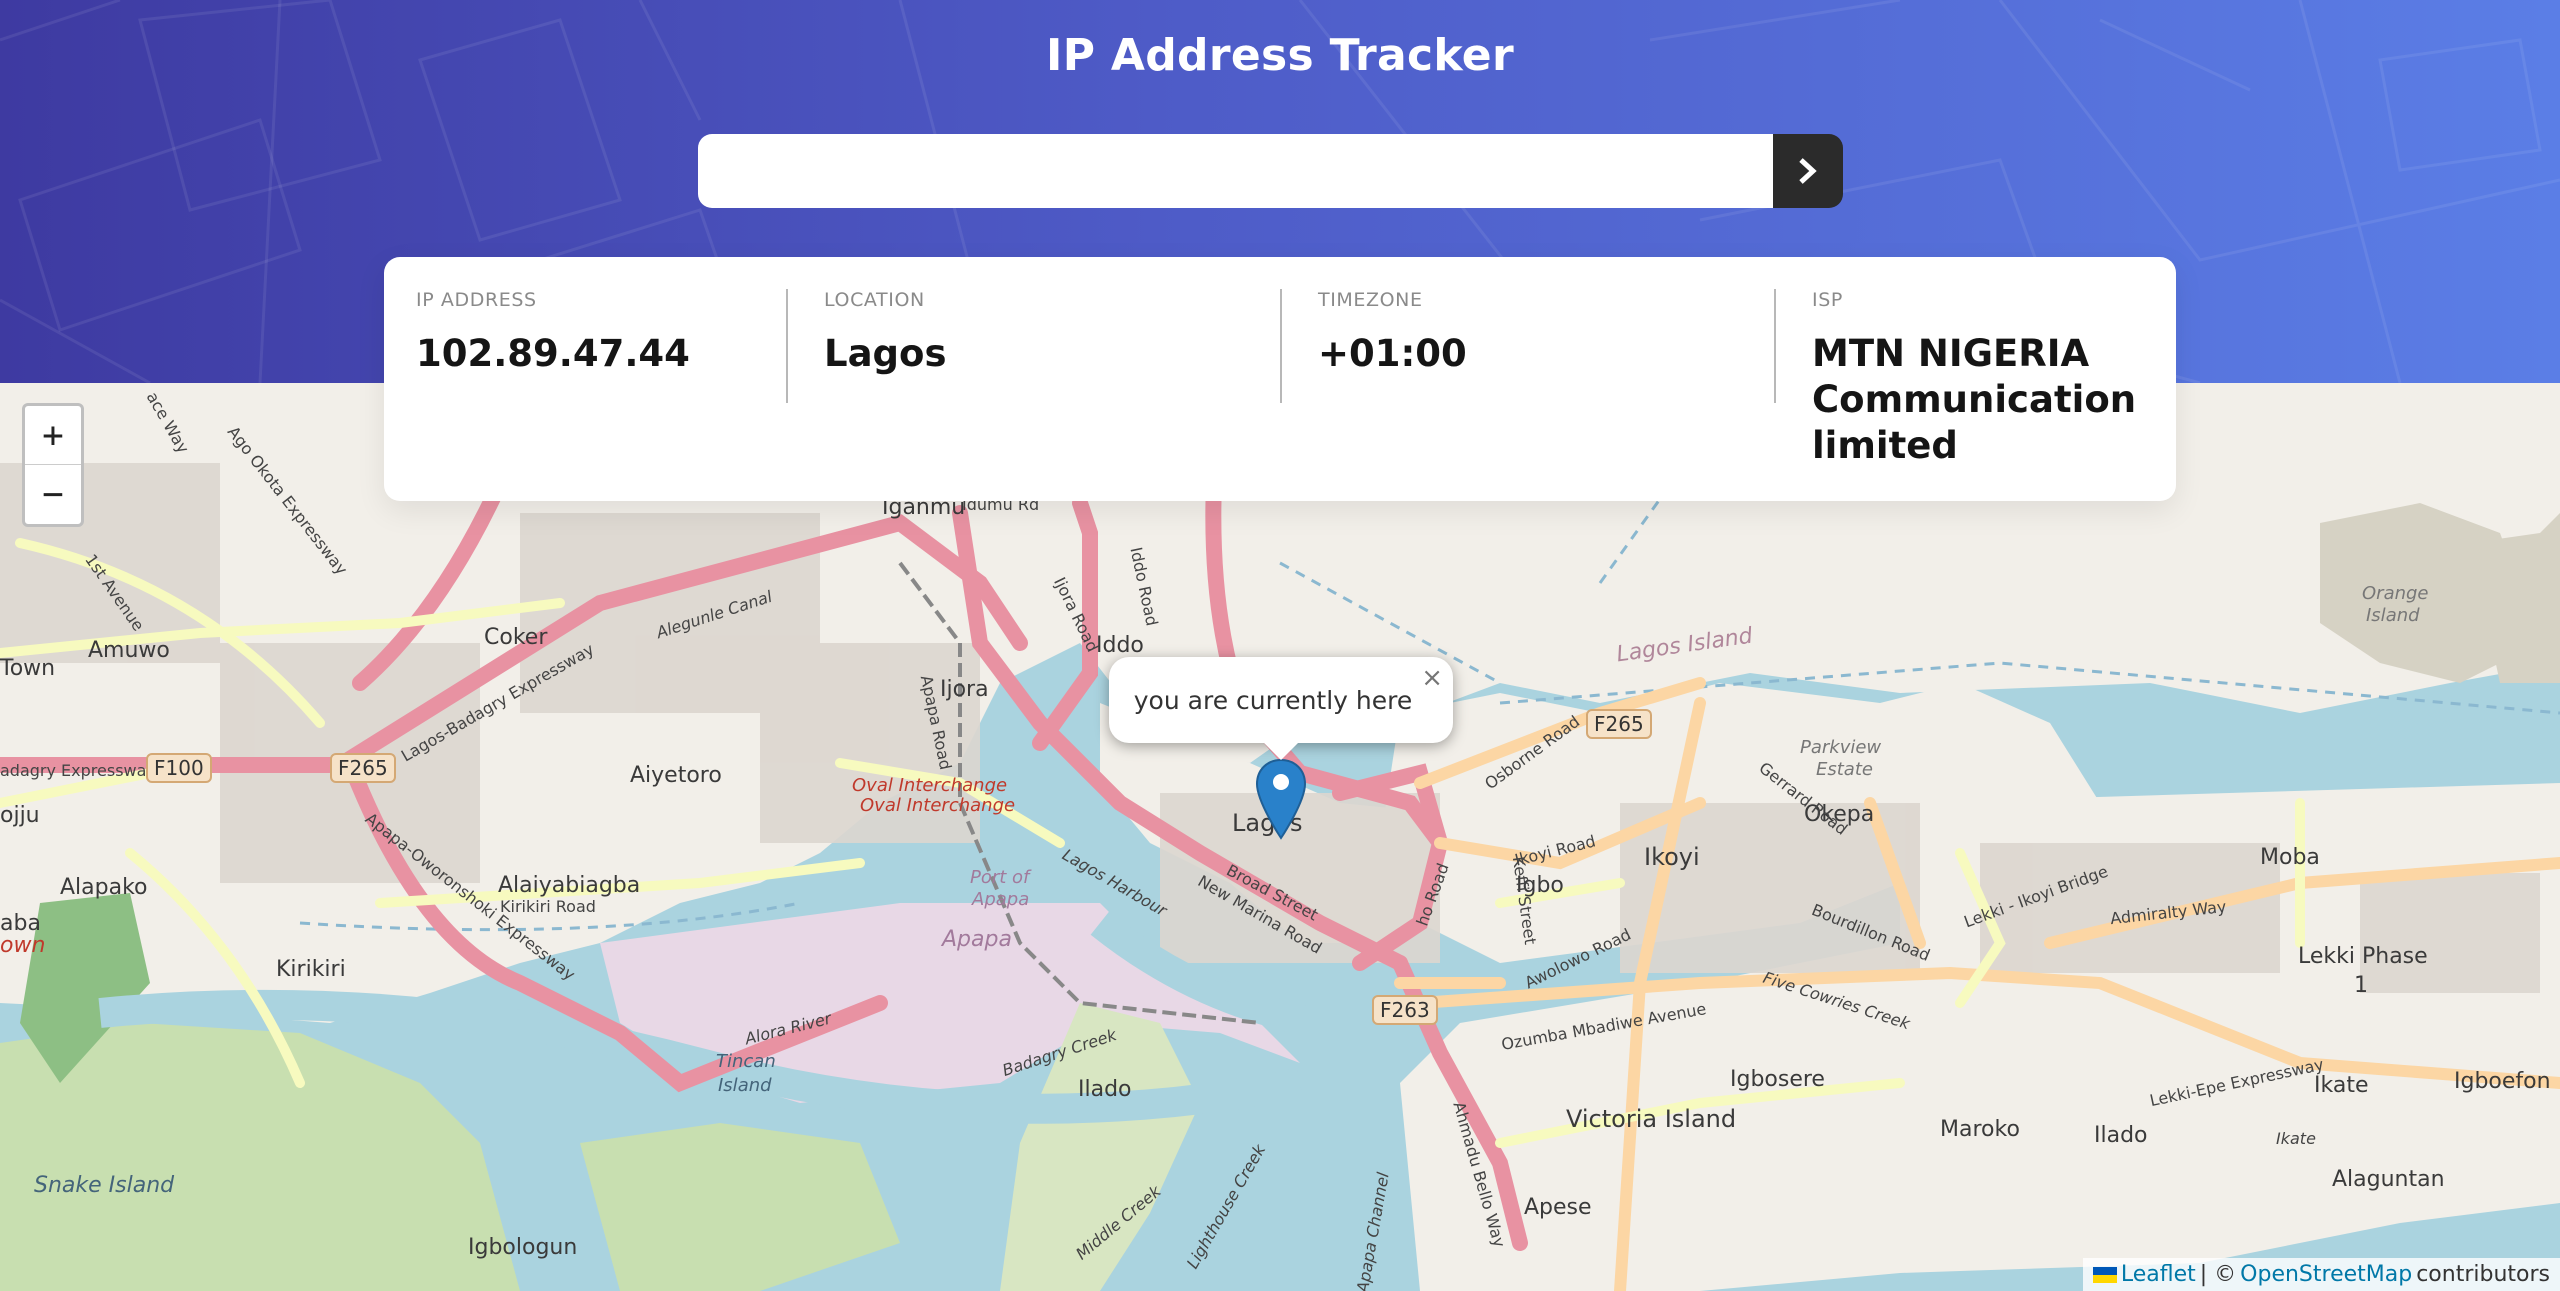  I want to click on search-bar, so click(1270, 171).